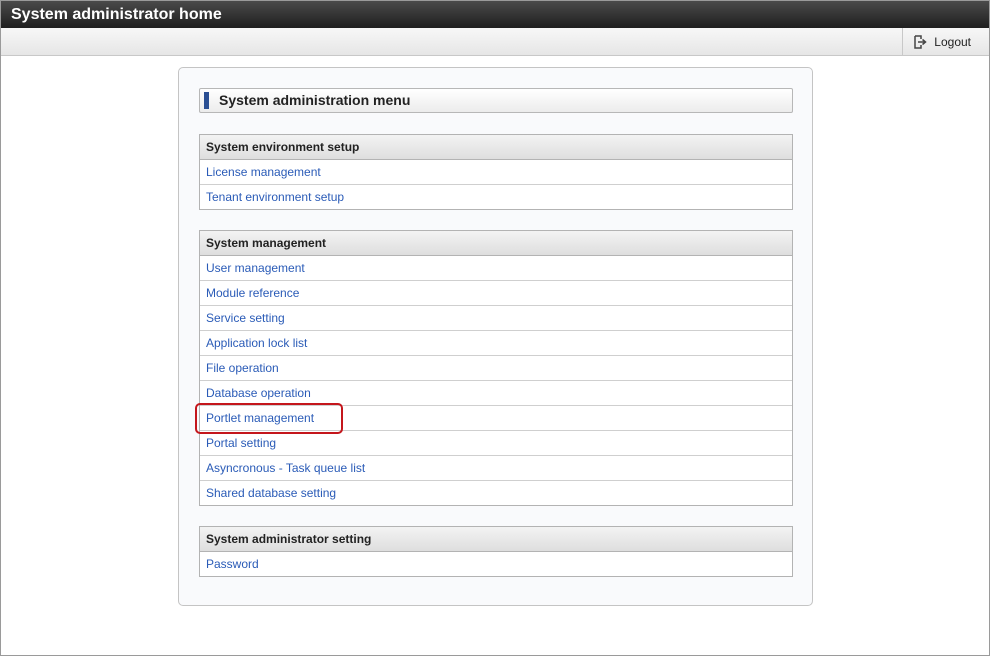  Describe the element at coordinates (496, 418) in the screenshot. I see `list-item: Portlet management` at that location.